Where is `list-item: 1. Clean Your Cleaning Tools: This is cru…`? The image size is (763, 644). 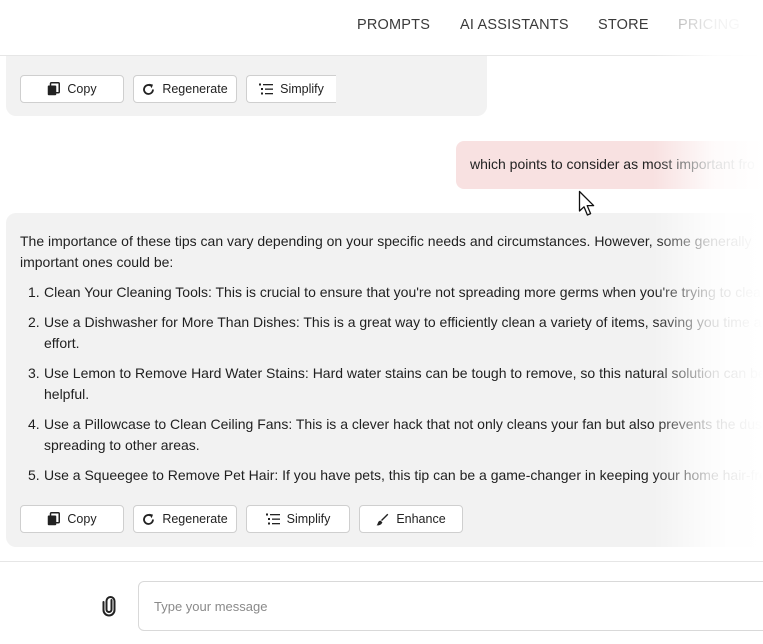
list-item: 1. Clean Your Cleaning Tools: This is cru… is located at coordinates (391, 292).